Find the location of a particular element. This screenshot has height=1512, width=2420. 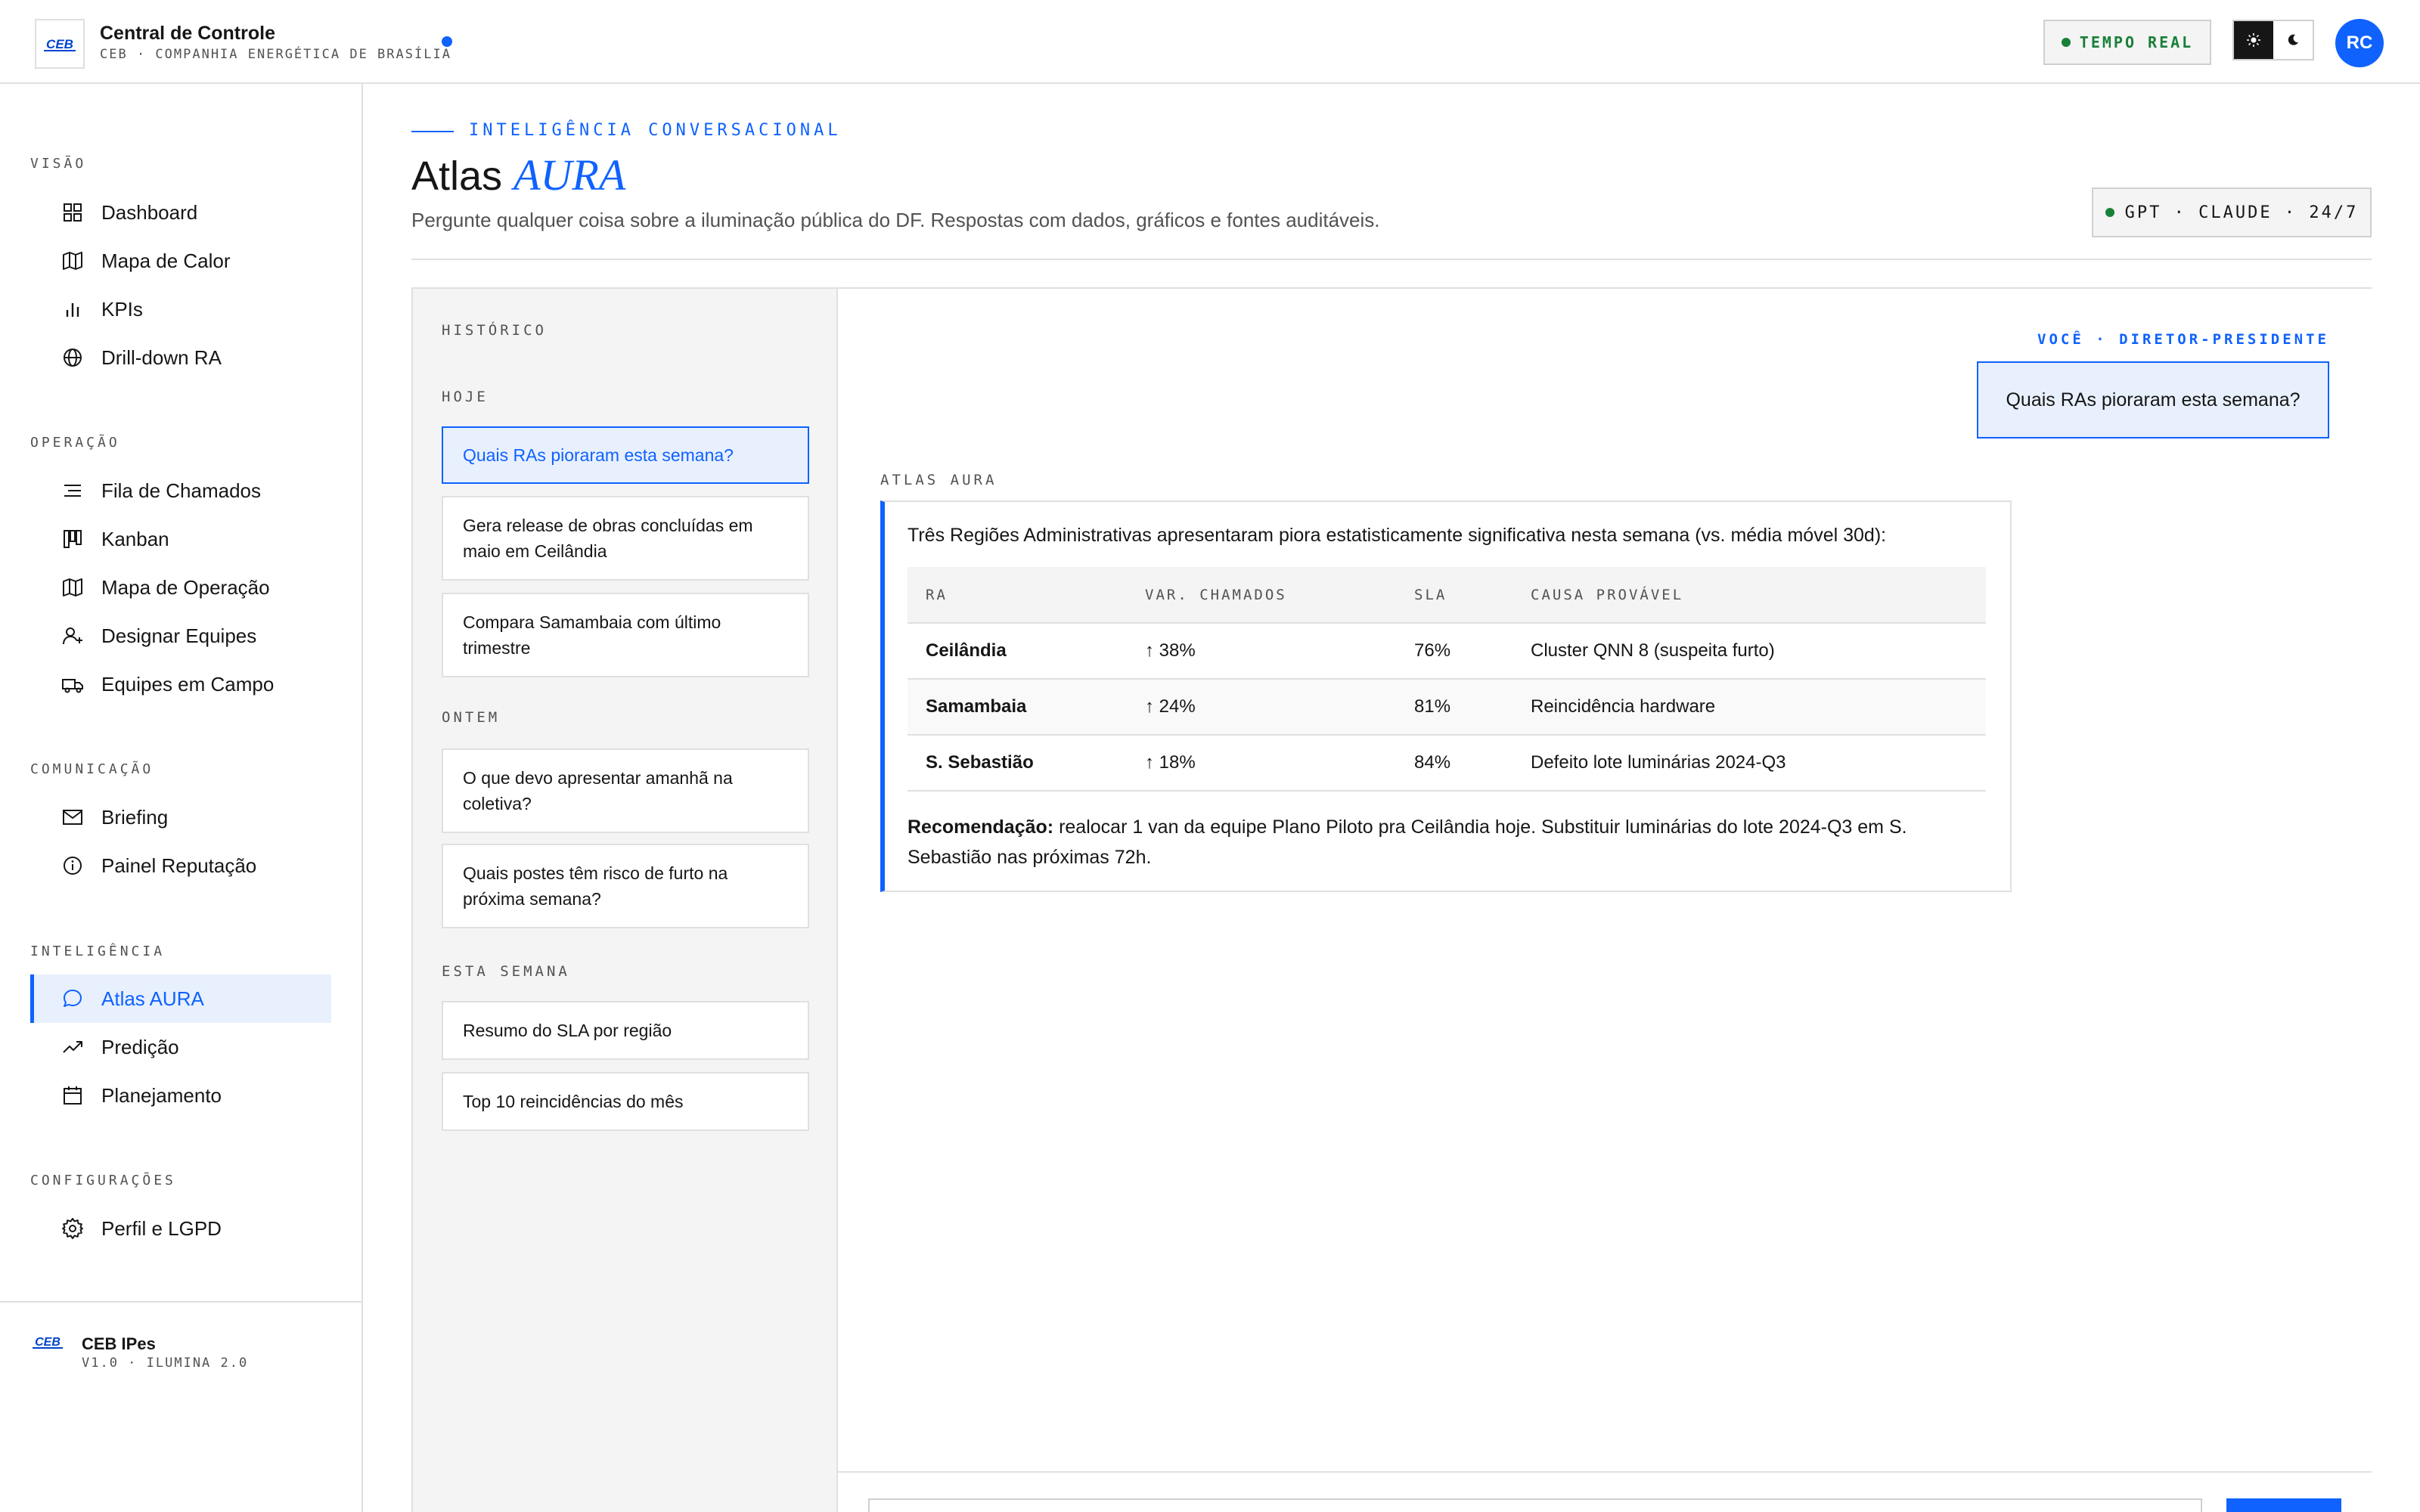

sidebar-item-atlas-aura: Atlas AURA is located at coordinates (180, 998).